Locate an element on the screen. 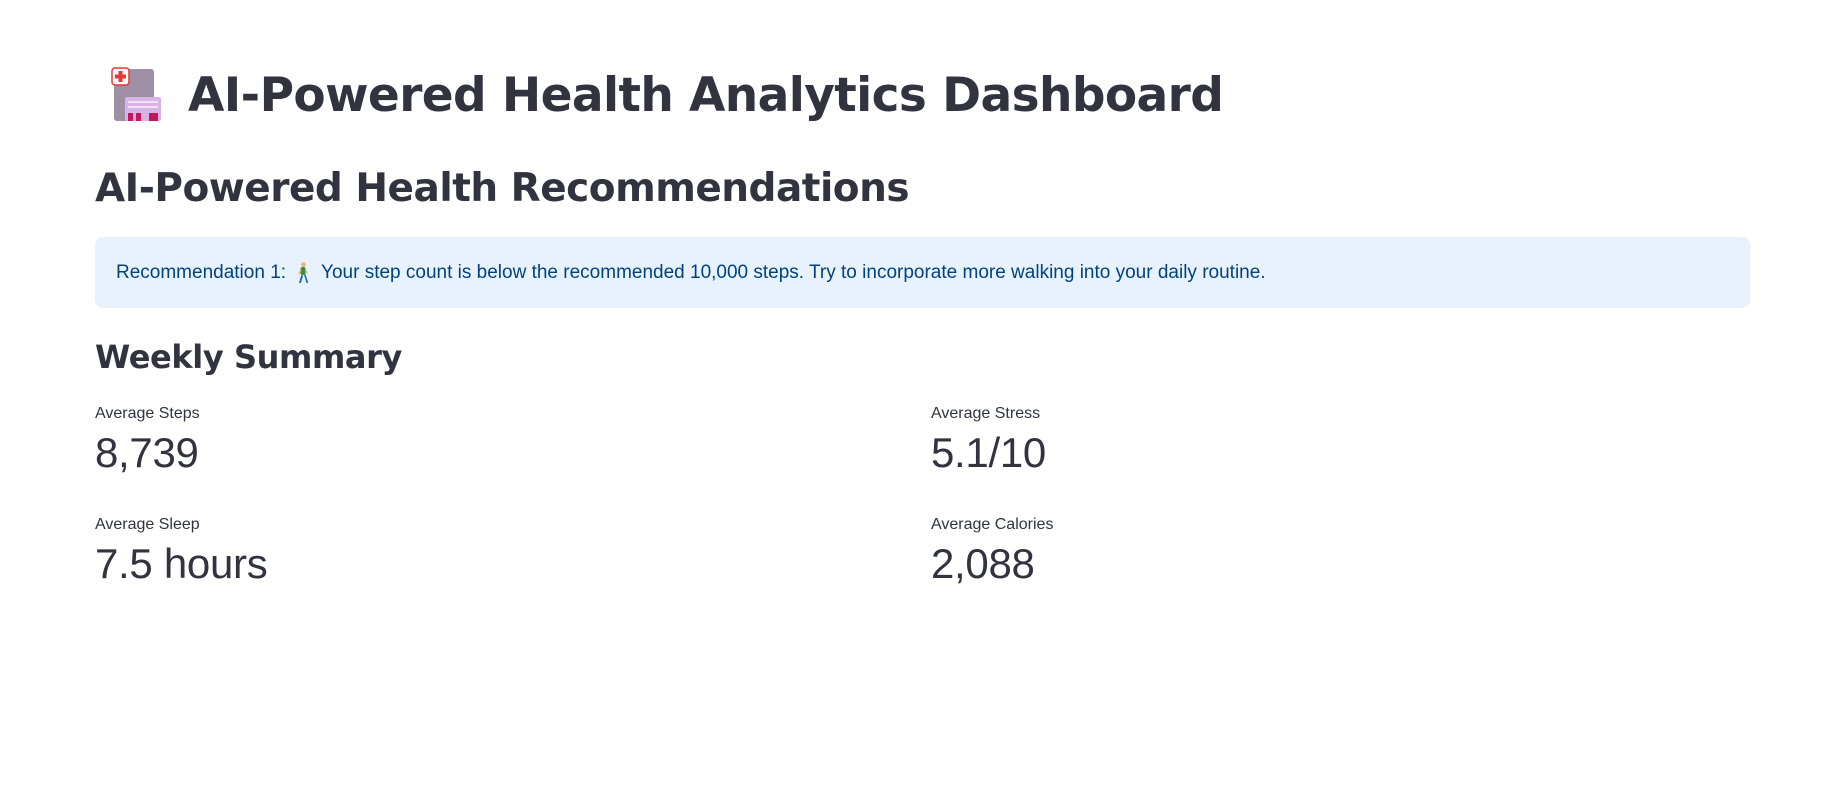  metric-average-calories: Average Calories 2,088 is located at coordinates (992, 552).